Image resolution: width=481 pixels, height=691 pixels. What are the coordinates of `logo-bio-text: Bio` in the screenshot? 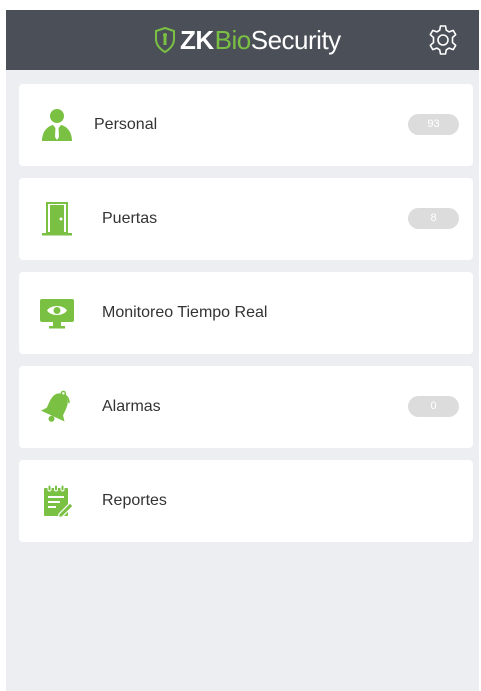 It's located at (233, 39).